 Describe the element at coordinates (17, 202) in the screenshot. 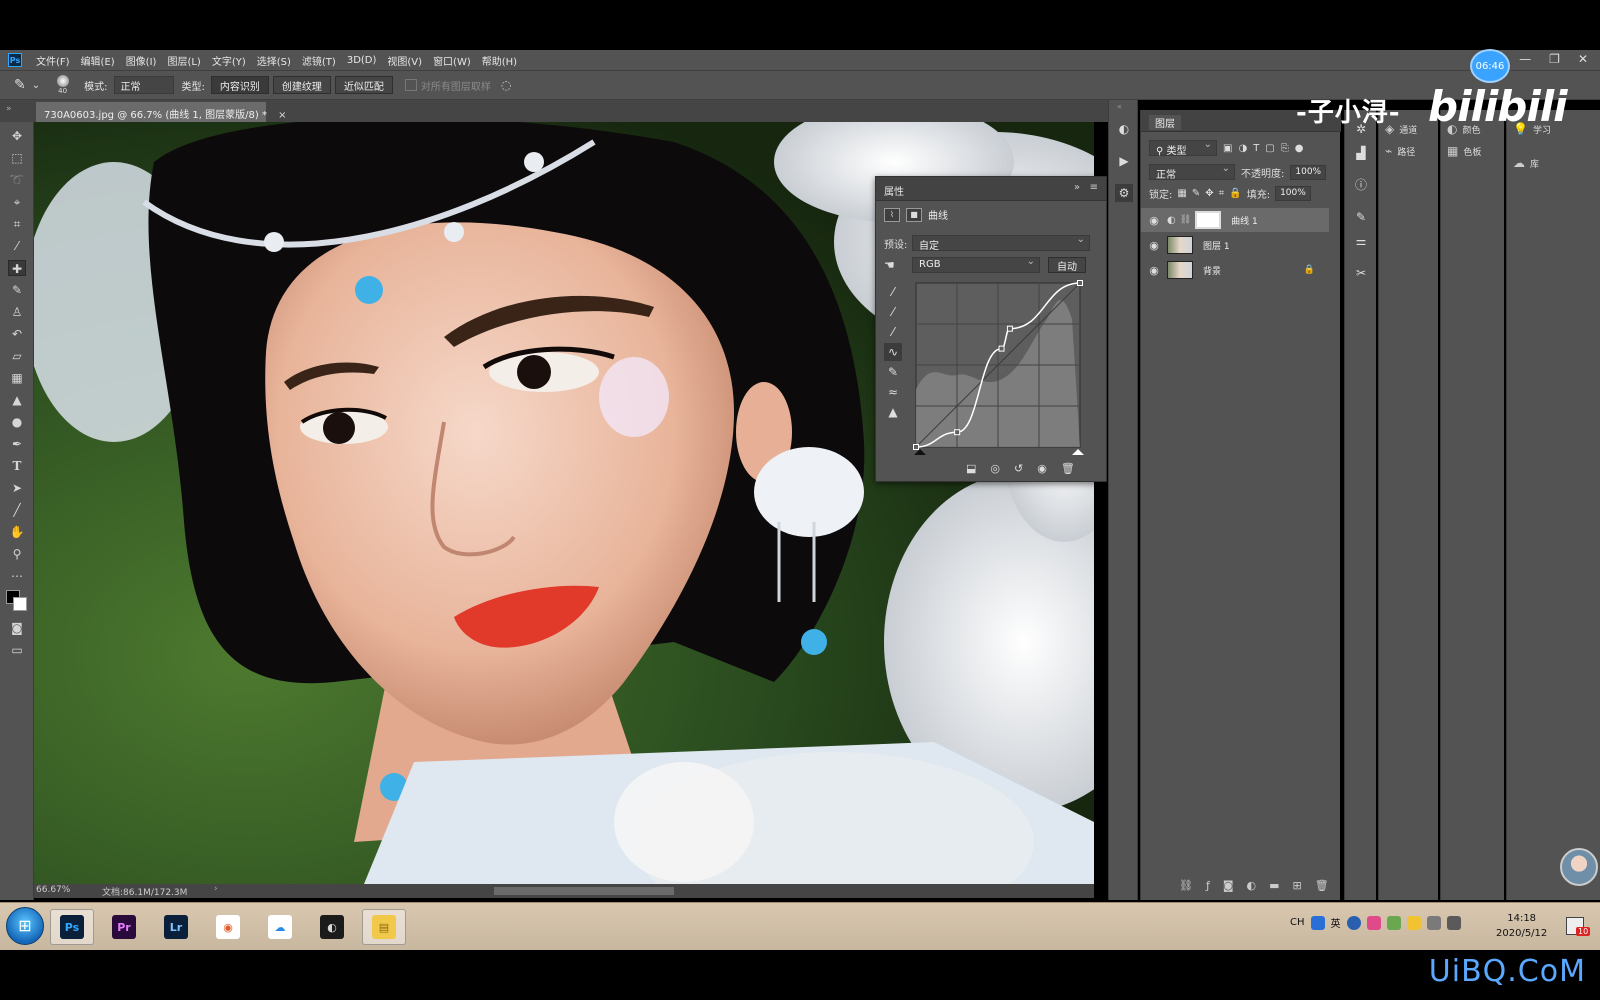

I see `quick-select-tool-icon: ⌖` at that location.